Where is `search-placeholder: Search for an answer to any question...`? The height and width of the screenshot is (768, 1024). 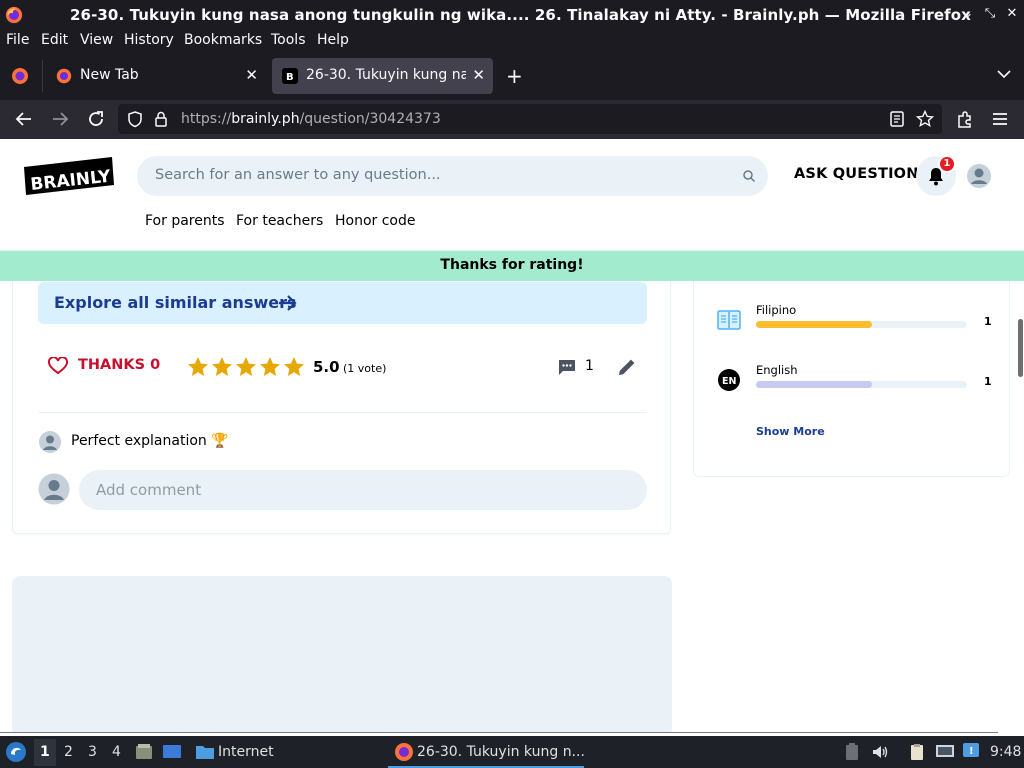 search-placeholder: Search for an answer to any question... is located at coordinates (298, 175).